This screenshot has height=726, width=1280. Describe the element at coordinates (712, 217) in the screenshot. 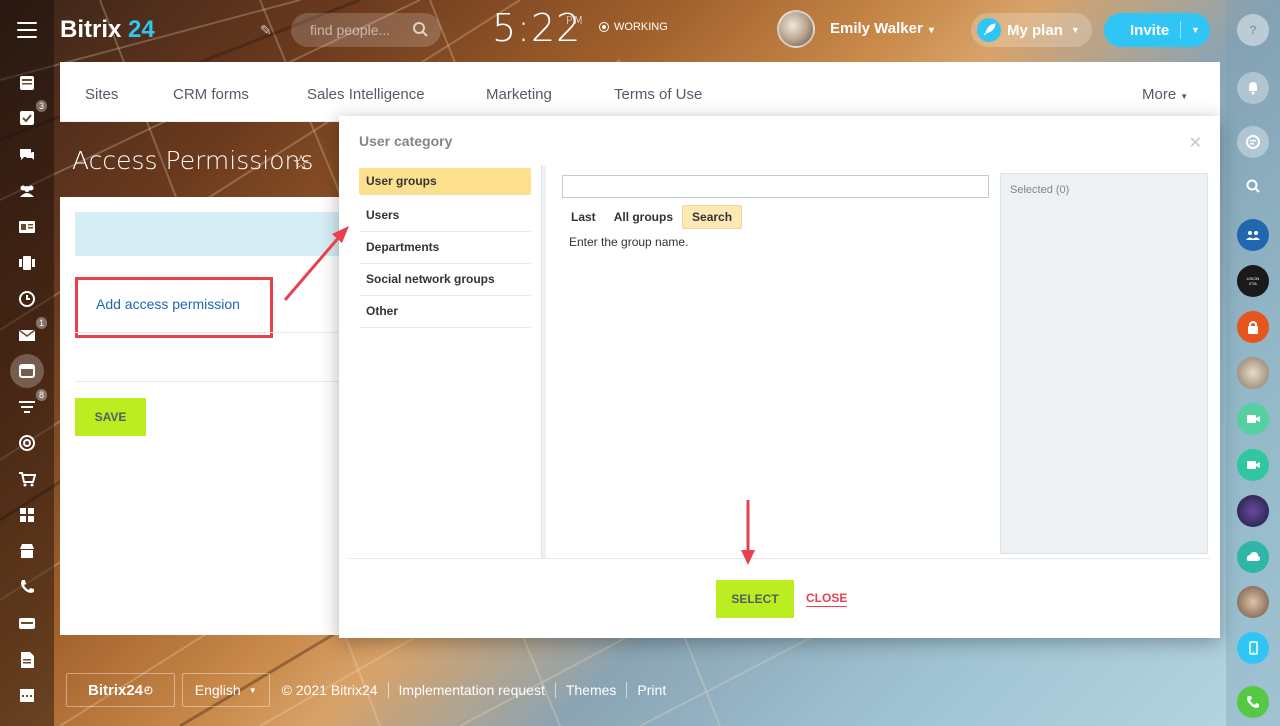

I see `tab-search: Search` at that location.